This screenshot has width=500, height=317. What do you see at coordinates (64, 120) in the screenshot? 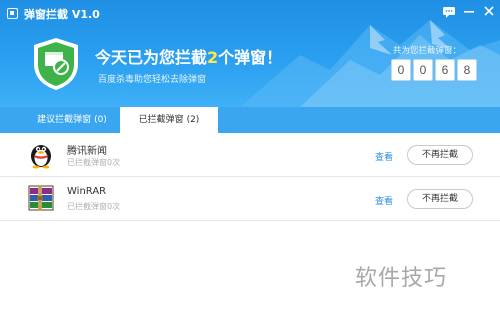
I see `tab-suggested-label: 建议拦截弹窗` at bounding box center [64, 120].